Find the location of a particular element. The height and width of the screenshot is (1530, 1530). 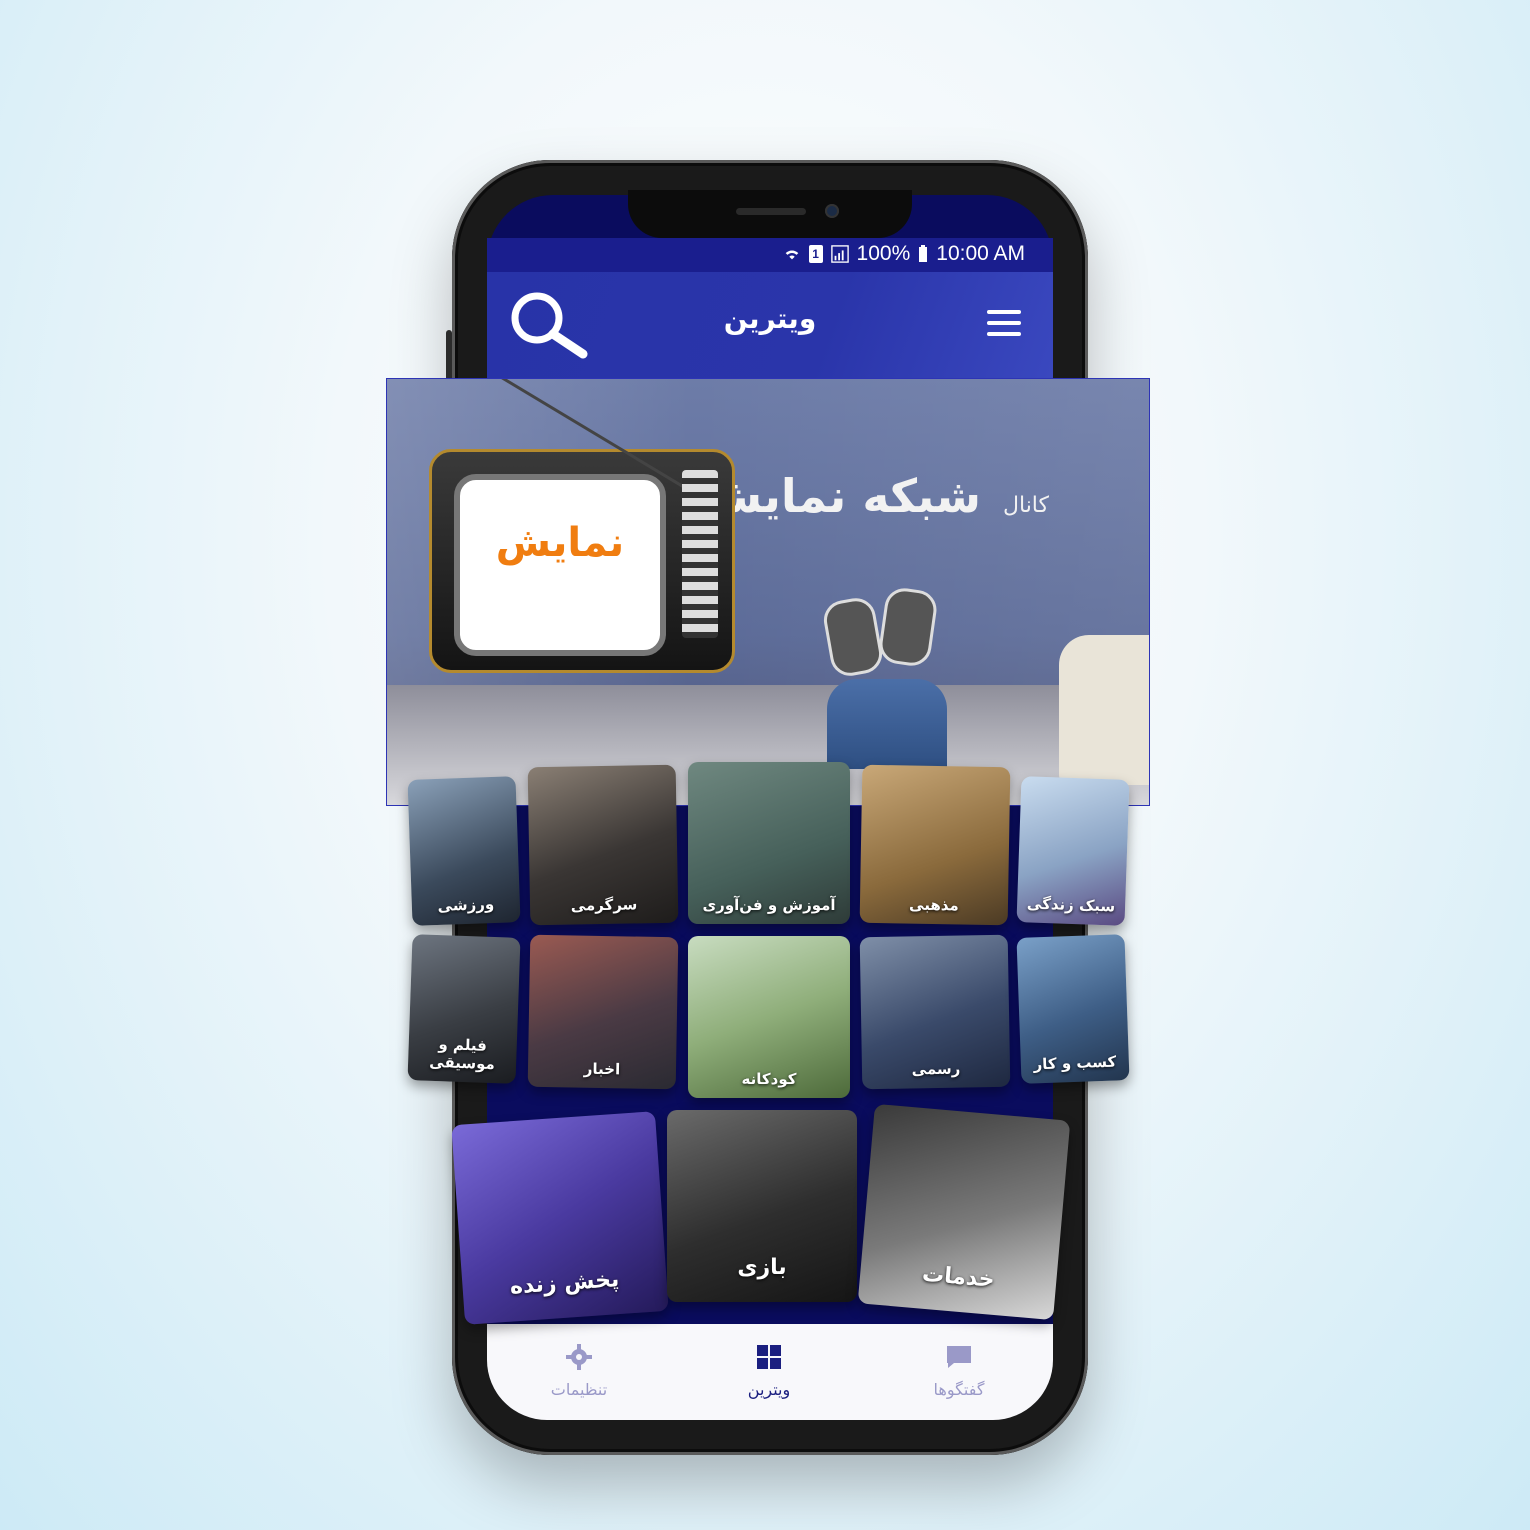

grid-icon is located at coordinates (769, 1357).